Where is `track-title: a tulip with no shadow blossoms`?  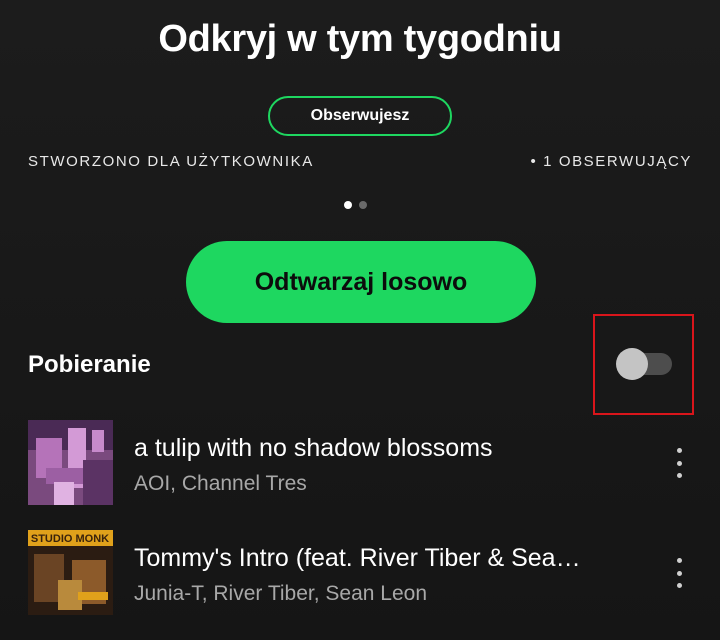 track-title: a tulip with no shadow blossoms is located at coordinates (313, 448).